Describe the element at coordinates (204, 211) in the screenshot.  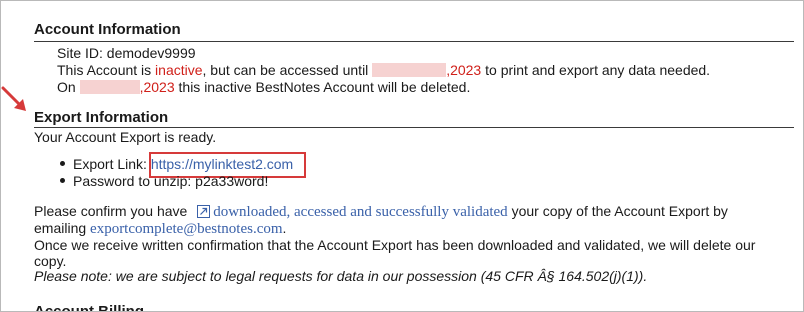
I see `external-link-icon` at that location.